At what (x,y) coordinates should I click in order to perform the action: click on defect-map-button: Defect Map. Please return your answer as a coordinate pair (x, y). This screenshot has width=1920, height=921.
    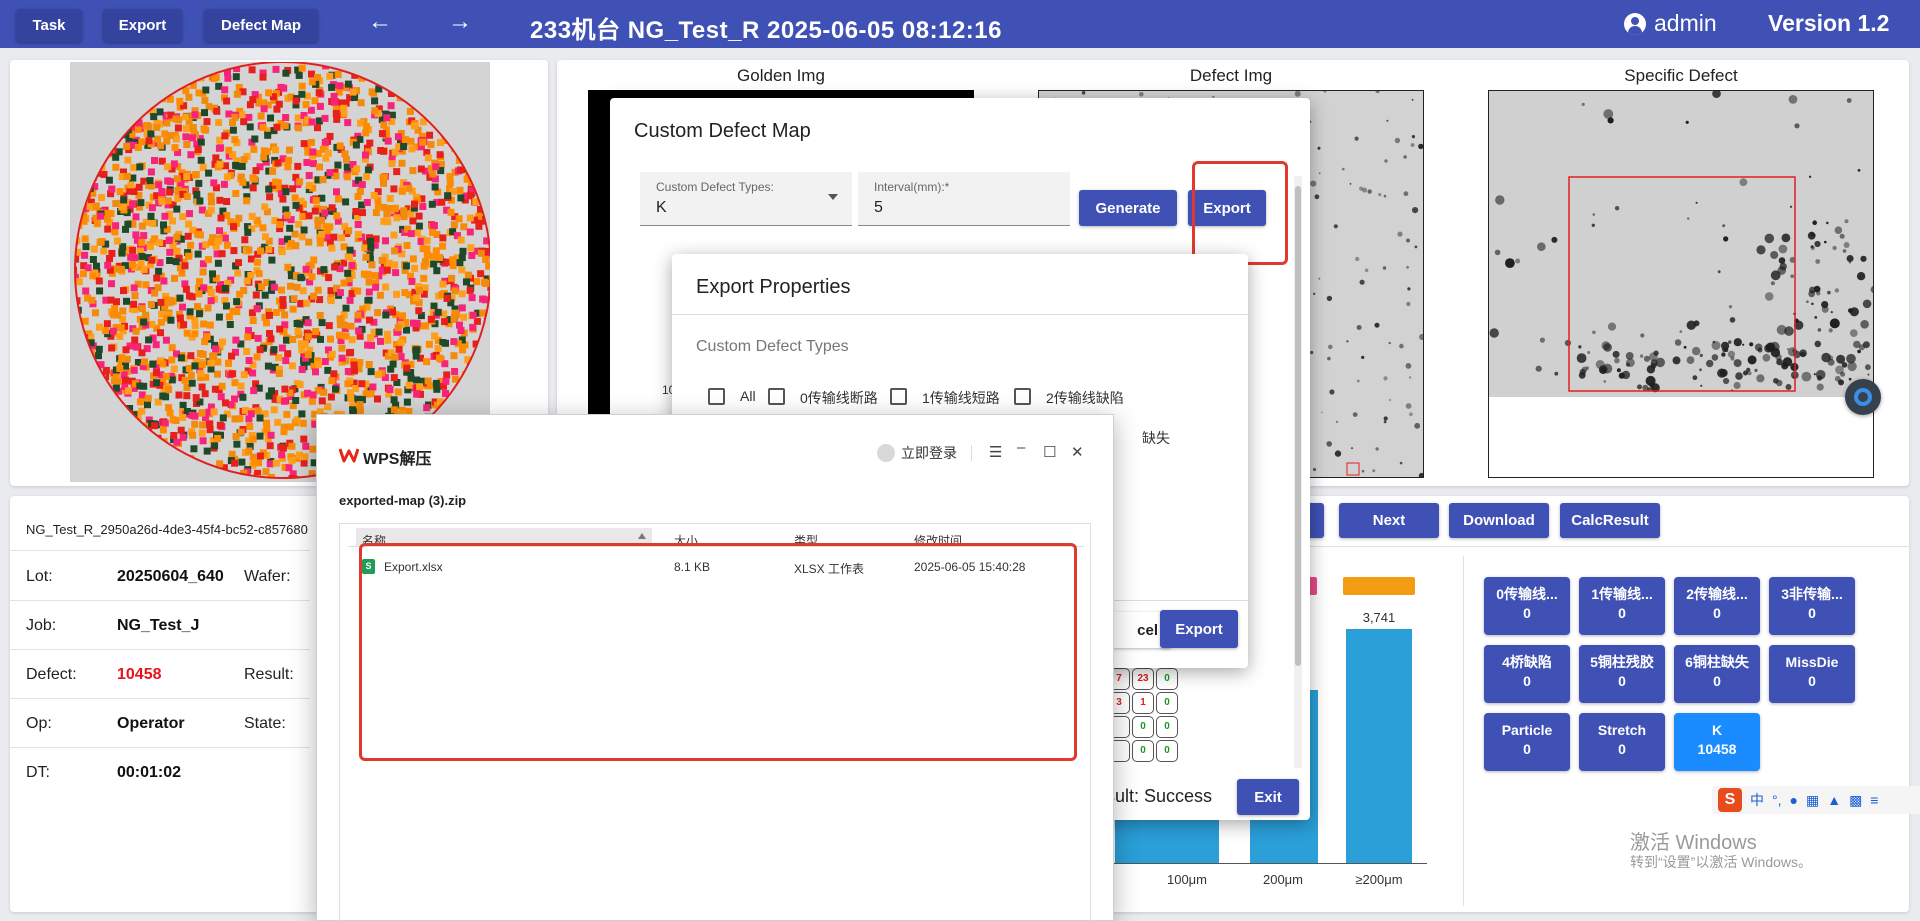
    Looking at the image, I should click on (261, 25).